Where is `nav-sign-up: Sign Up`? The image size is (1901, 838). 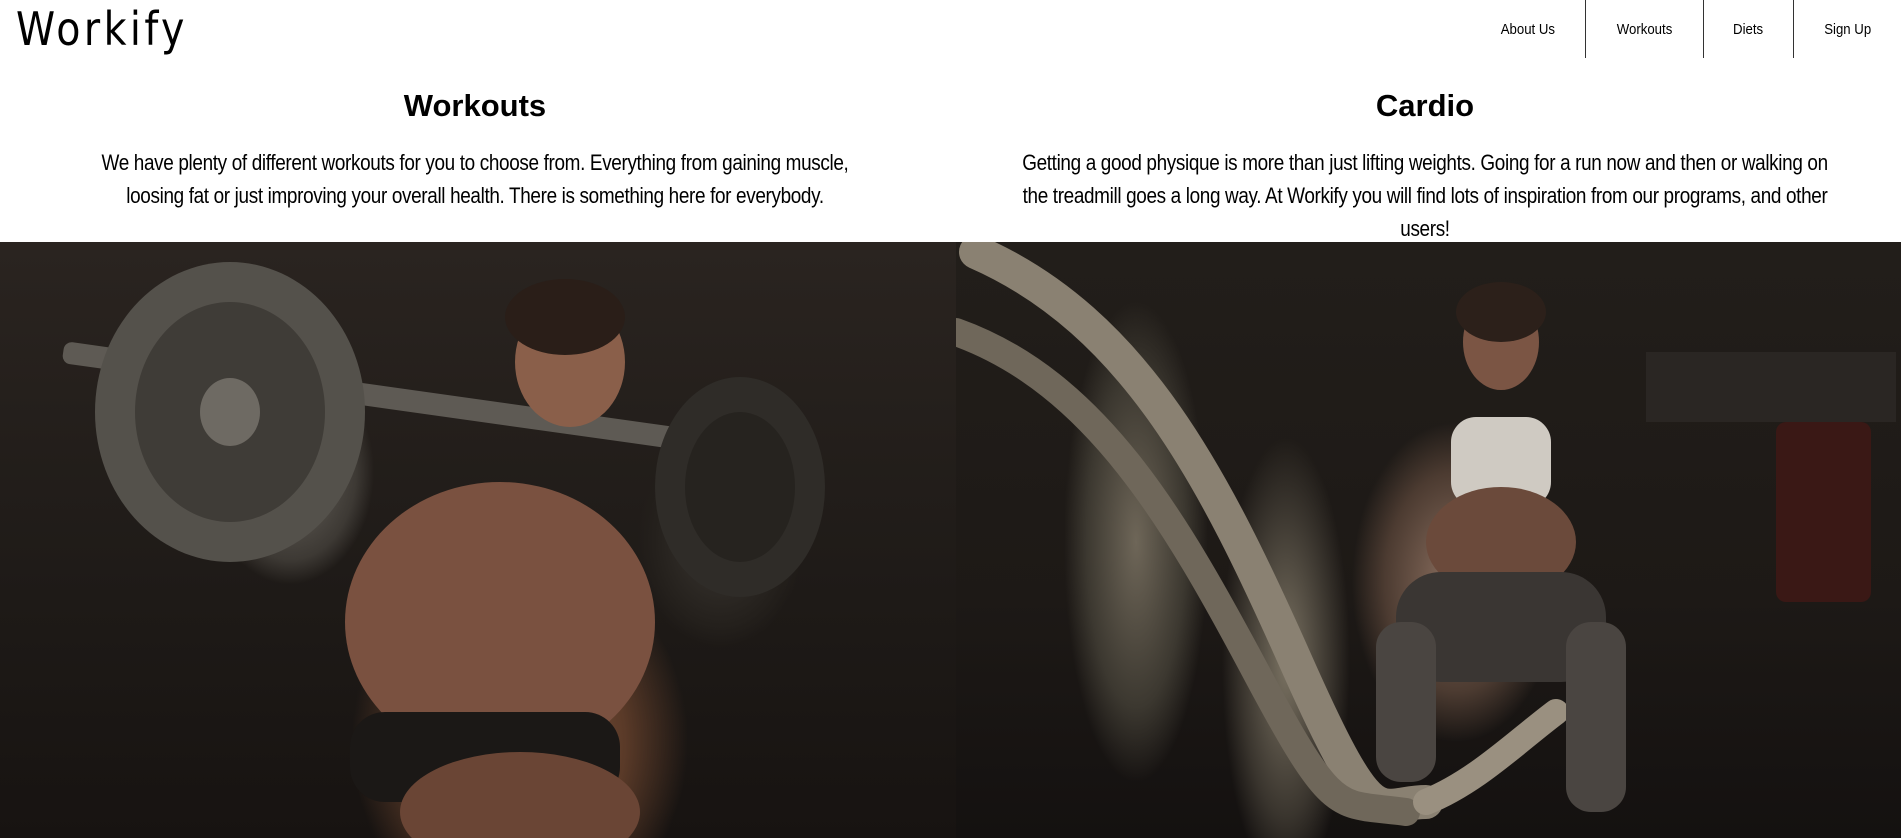
nav-sign-up: Sign Up is located at coordinates (1846, 29).